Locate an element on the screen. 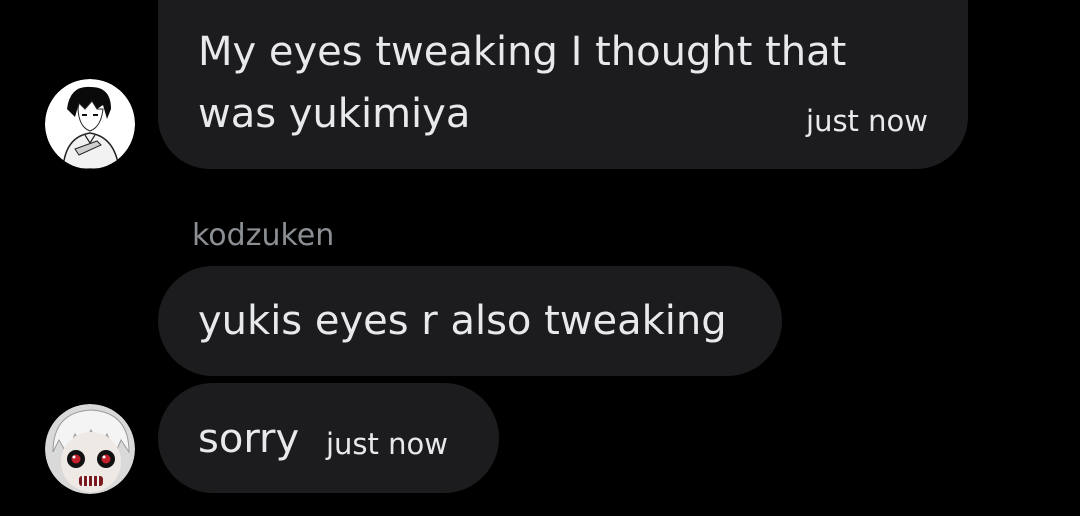 This screenshot has width=1080, height=516. message-bubble: sorry just now is located at coordinates (328, 438).